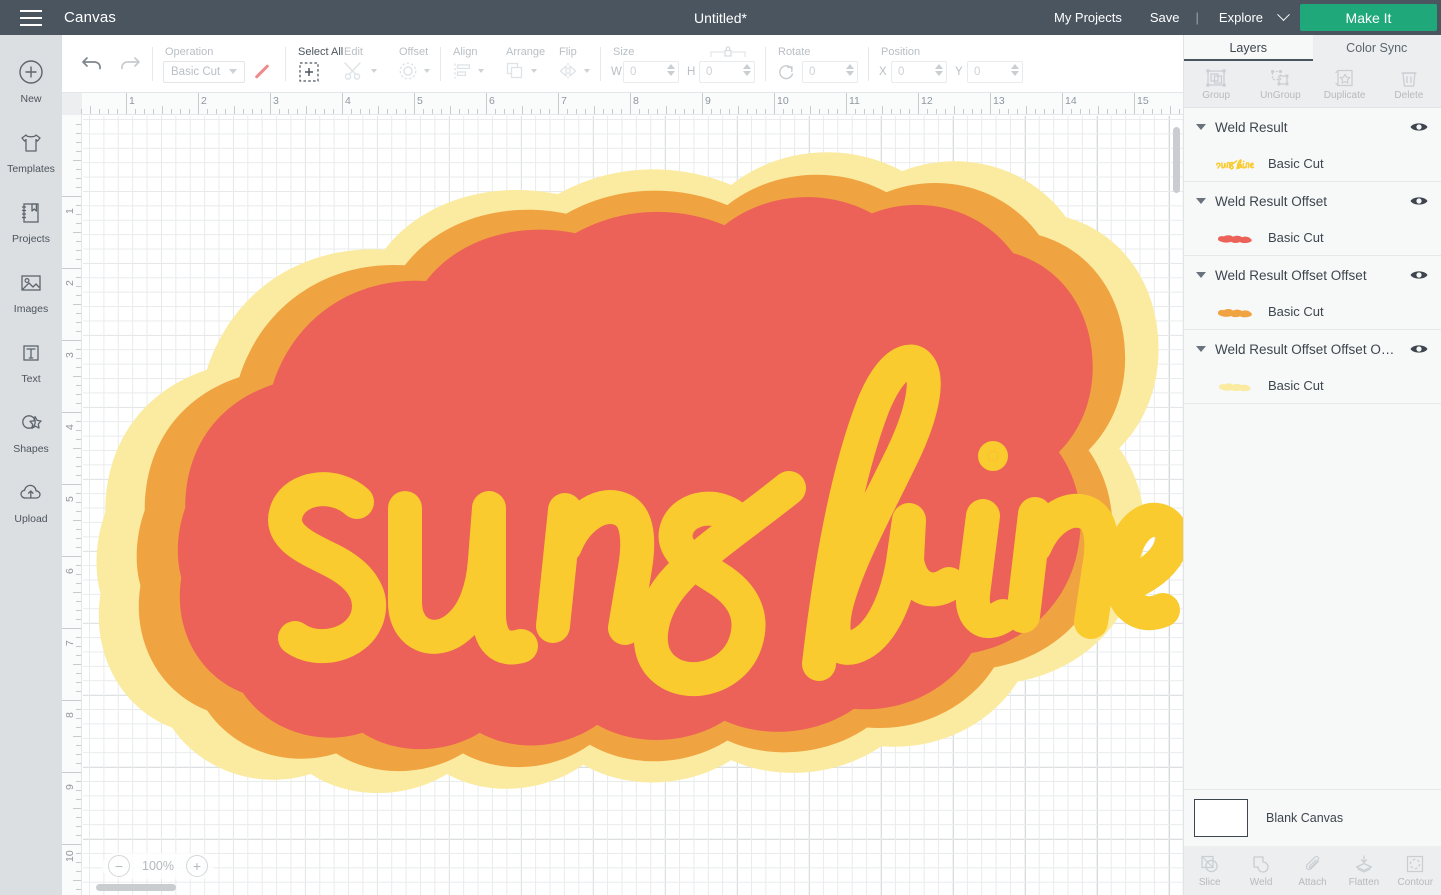 The height and width of the screenshot is (895, 1441). What do you see at coordinates (119, 866) in the screenshot?
I see `zoom-out-button: −` at bounding box center [119, 866].